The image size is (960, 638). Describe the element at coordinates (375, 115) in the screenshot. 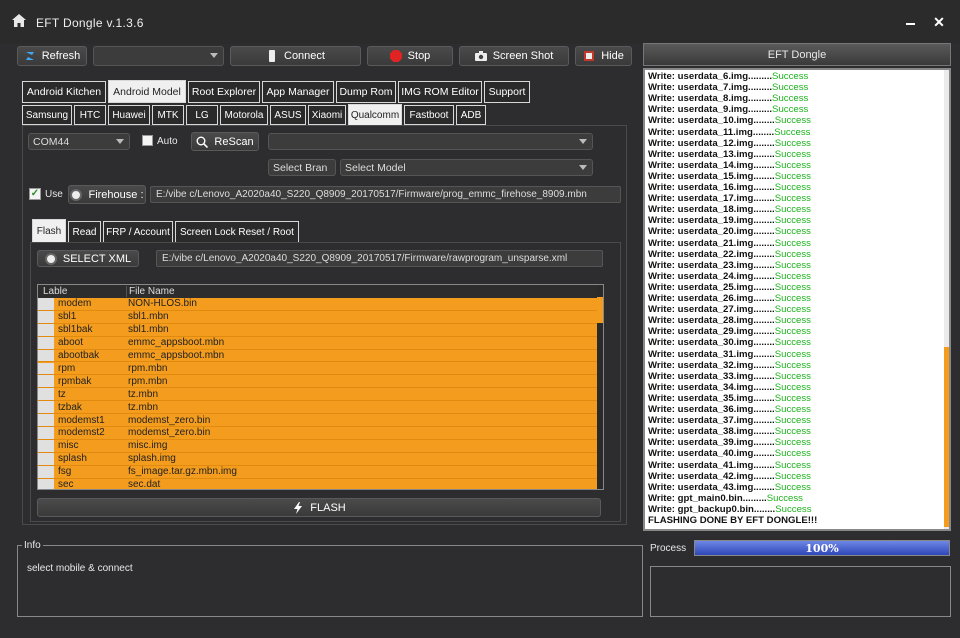

I see `tab-qualcomm: Qualcomm` at that location.